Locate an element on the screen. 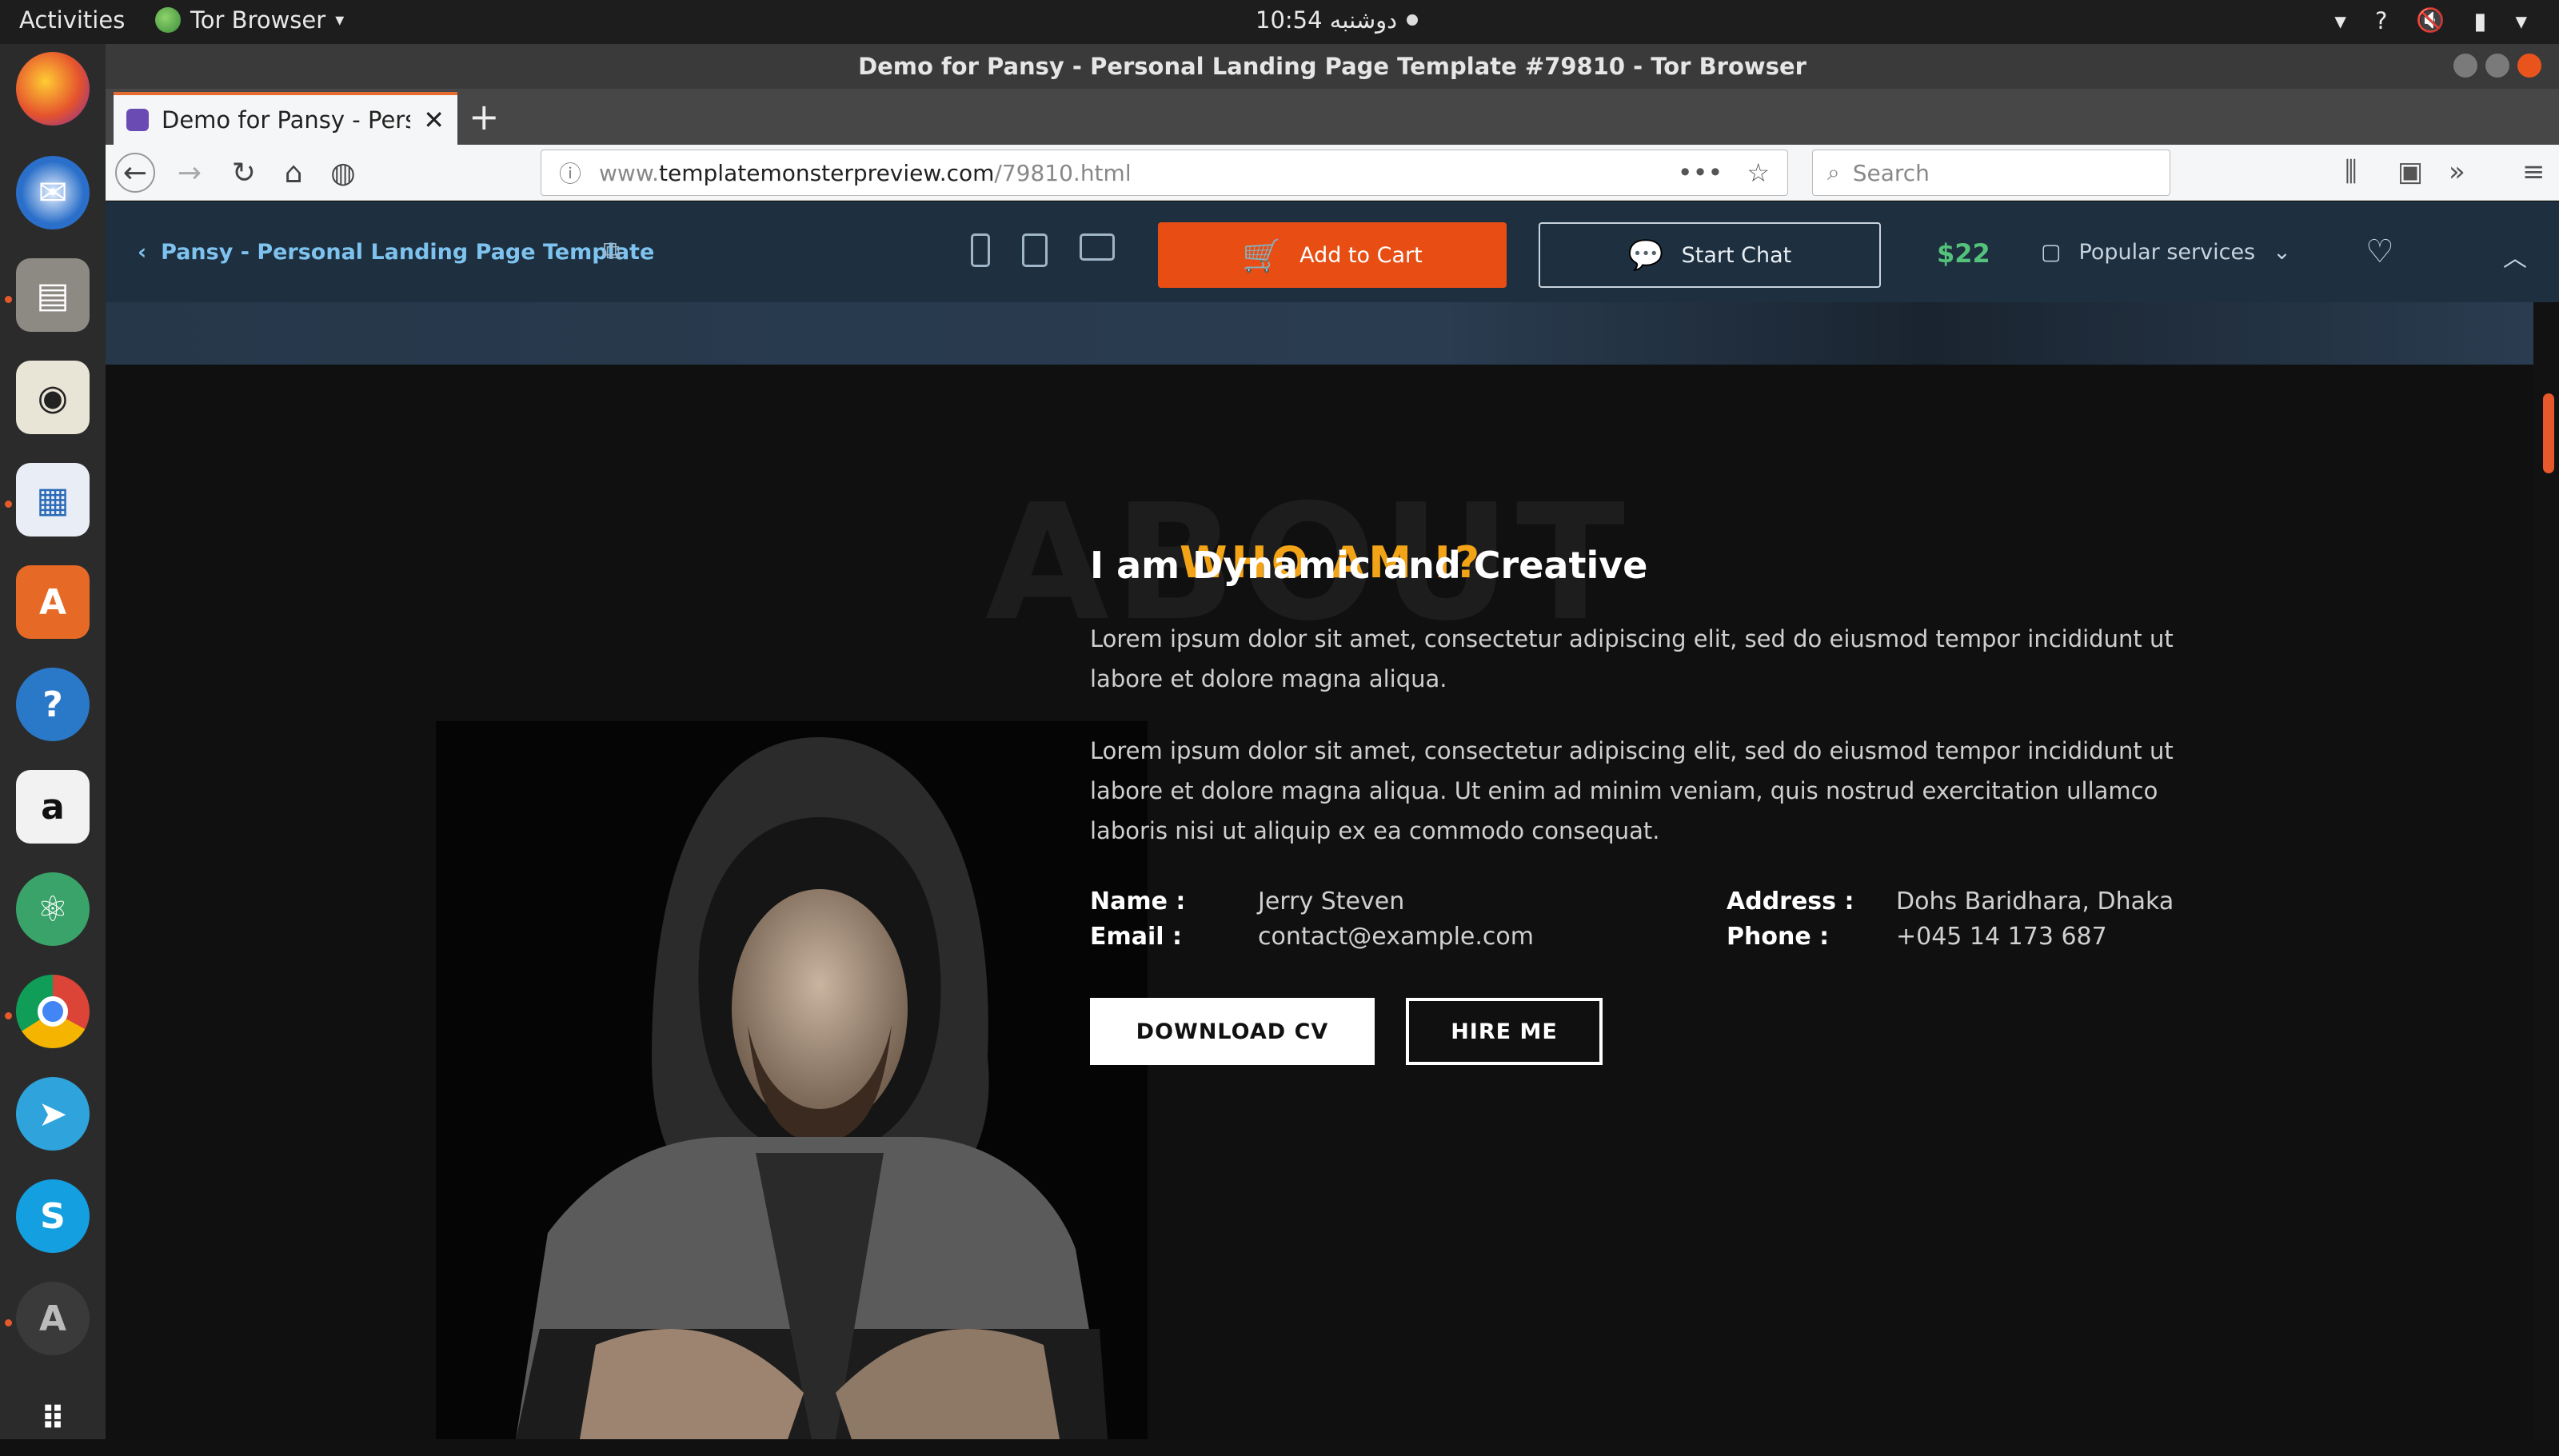  search-icon: ⌕ is located at coordinates (1834, 172).